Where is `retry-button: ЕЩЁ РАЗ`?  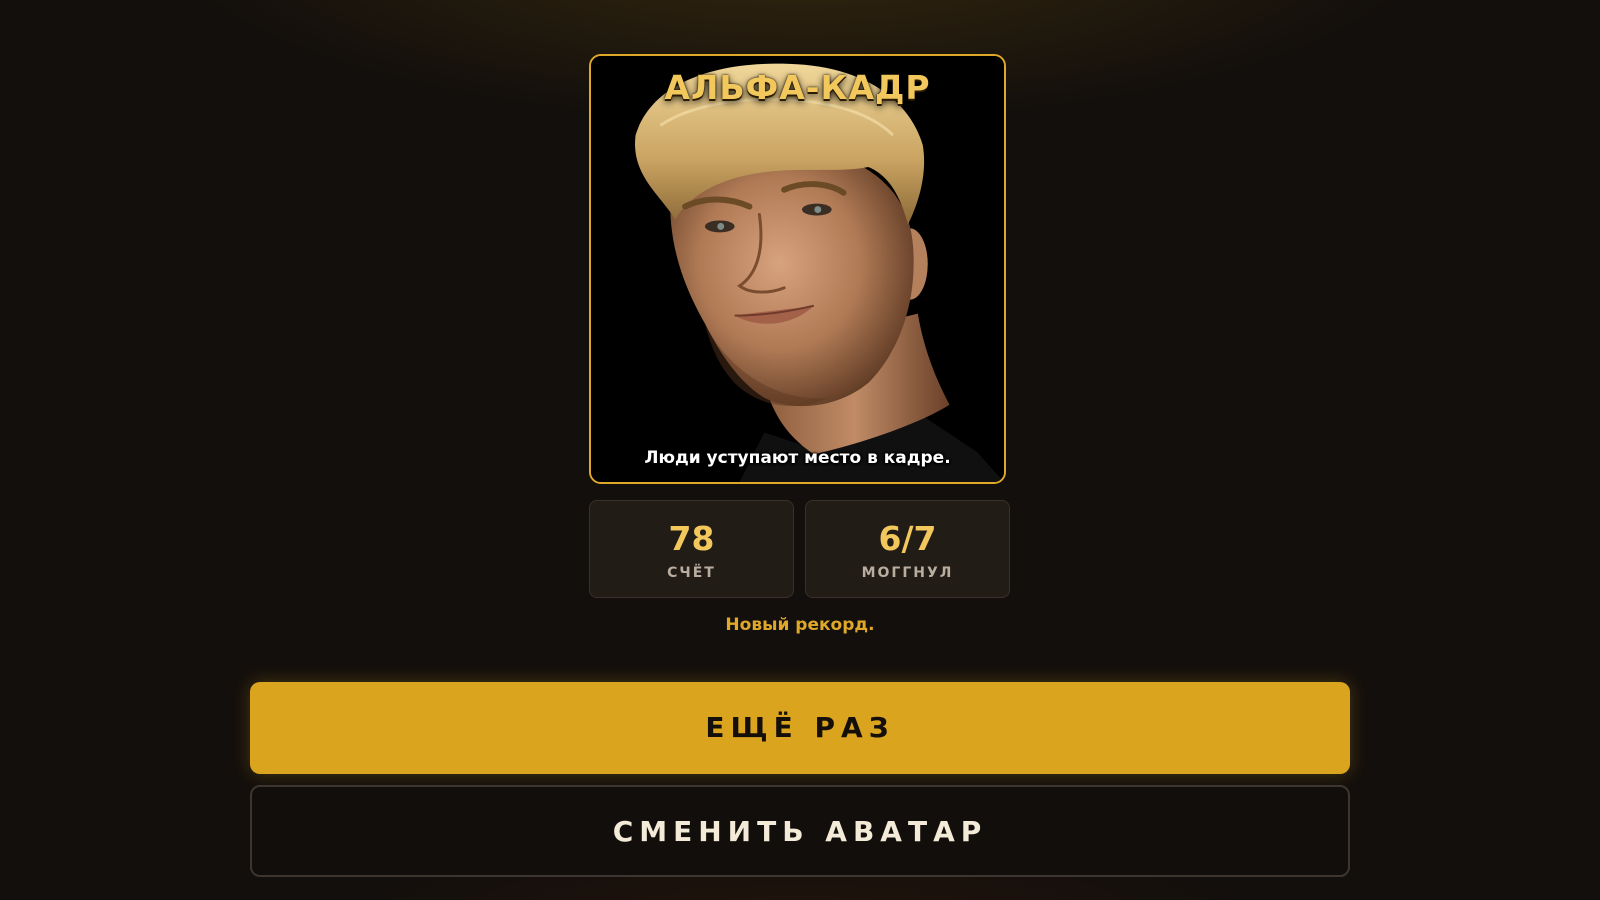
retry-button: ЕЩЁ РАЗ is located at coordinates (800, 728).